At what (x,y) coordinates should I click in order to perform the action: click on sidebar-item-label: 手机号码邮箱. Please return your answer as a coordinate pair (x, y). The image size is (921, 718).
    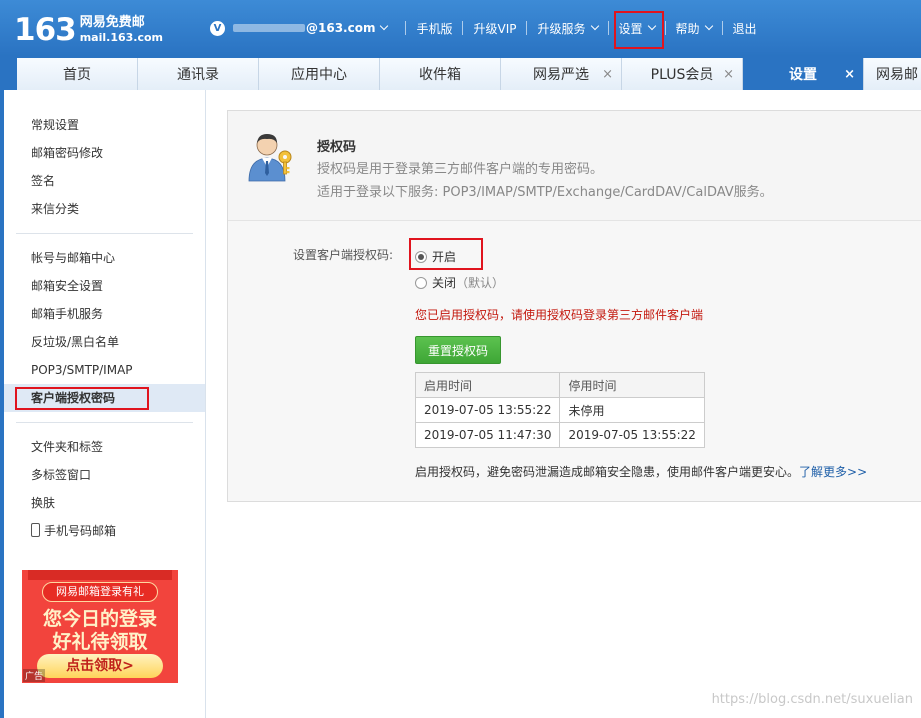
    Looking at the image, I should click on (80, 531).